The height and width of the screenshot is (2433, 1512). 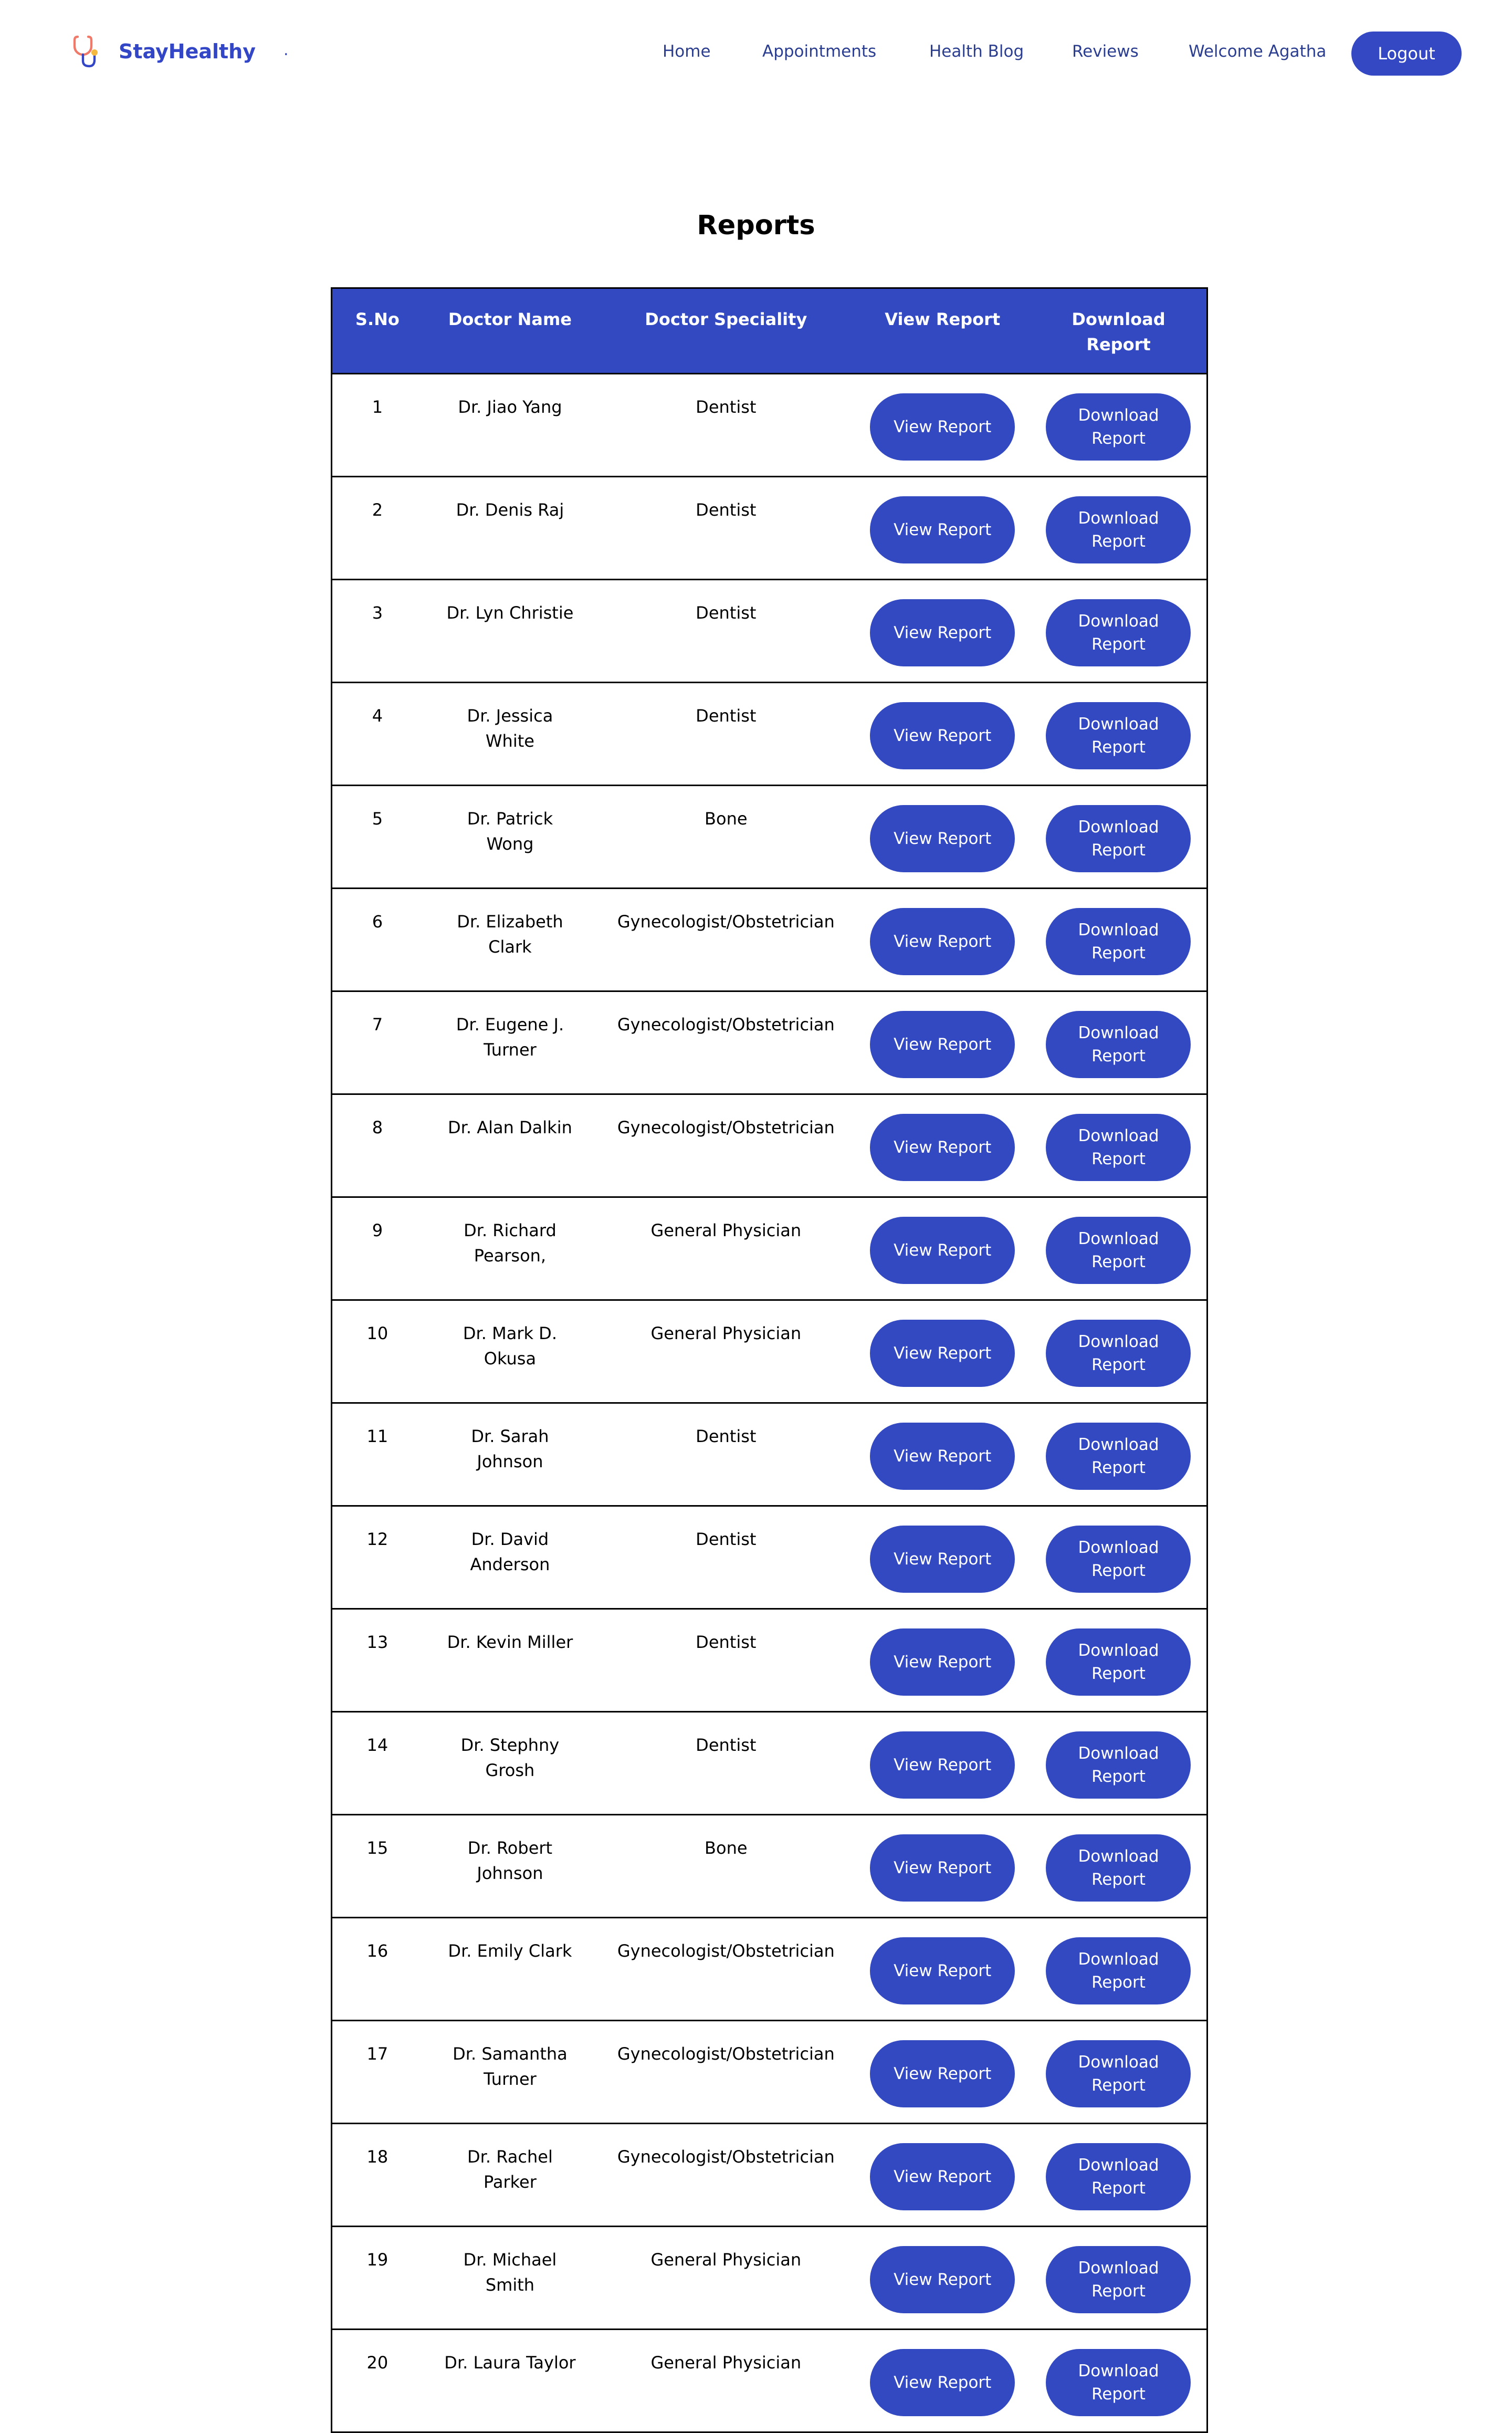 I want to click on cell-sno: 14, so click(x=377, y=1763).